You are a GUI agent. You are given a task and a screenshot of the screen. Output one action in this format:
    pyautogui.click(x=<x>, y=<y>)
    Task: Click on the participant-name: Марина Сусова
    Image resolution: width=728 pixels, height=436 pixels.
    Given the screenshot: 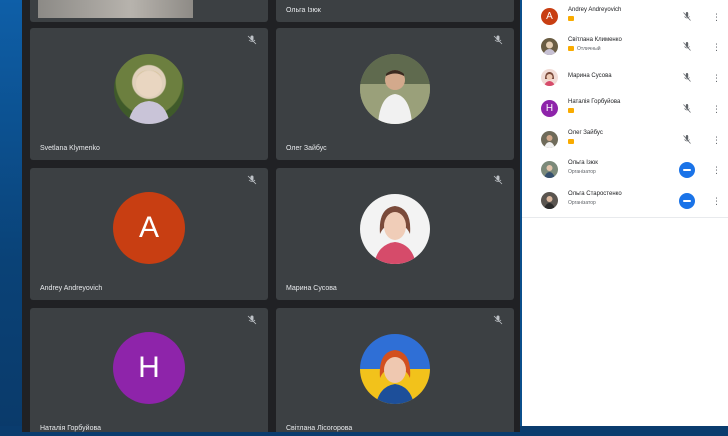 What is the action you would take?
    pyautogui.click(x=590, y=76)
    